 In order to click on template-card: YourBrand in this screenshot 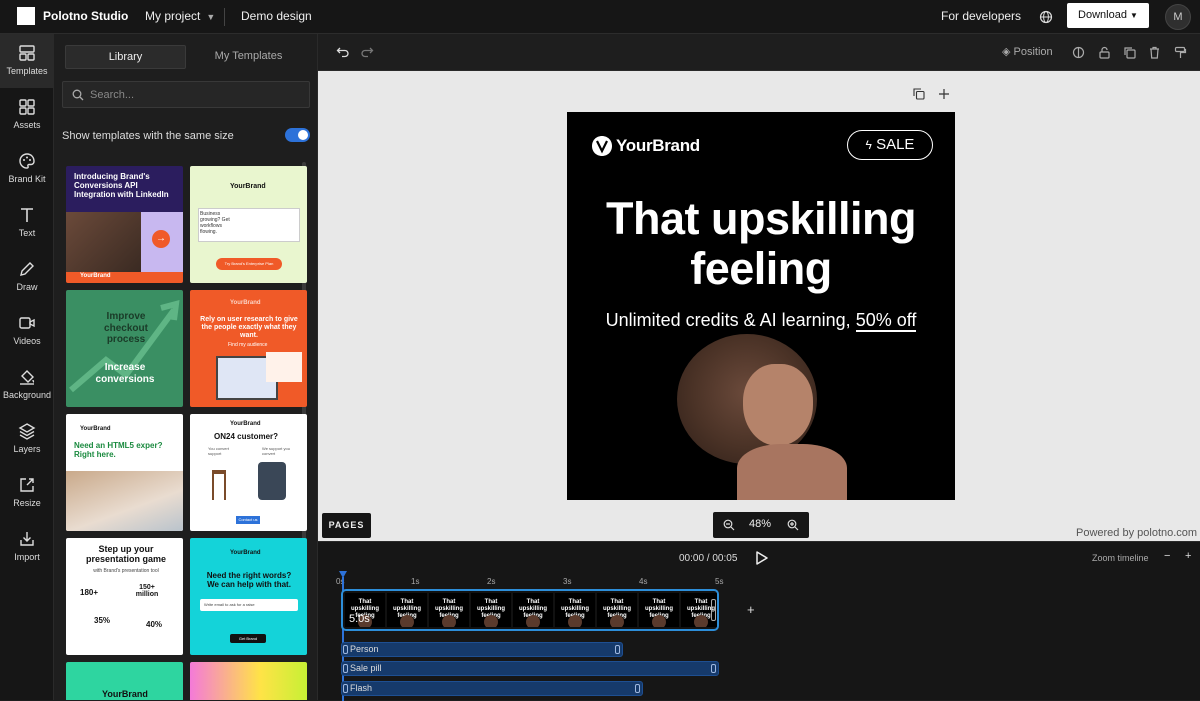, I will do `click(124, 681)`.